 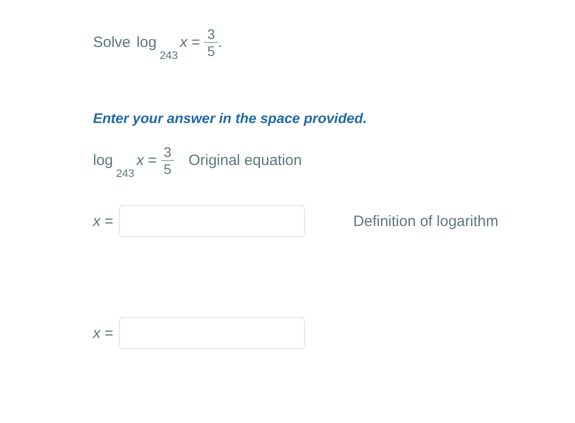 I want to click on reason-text: Definition of logarithm, so click(x=425, y=221).